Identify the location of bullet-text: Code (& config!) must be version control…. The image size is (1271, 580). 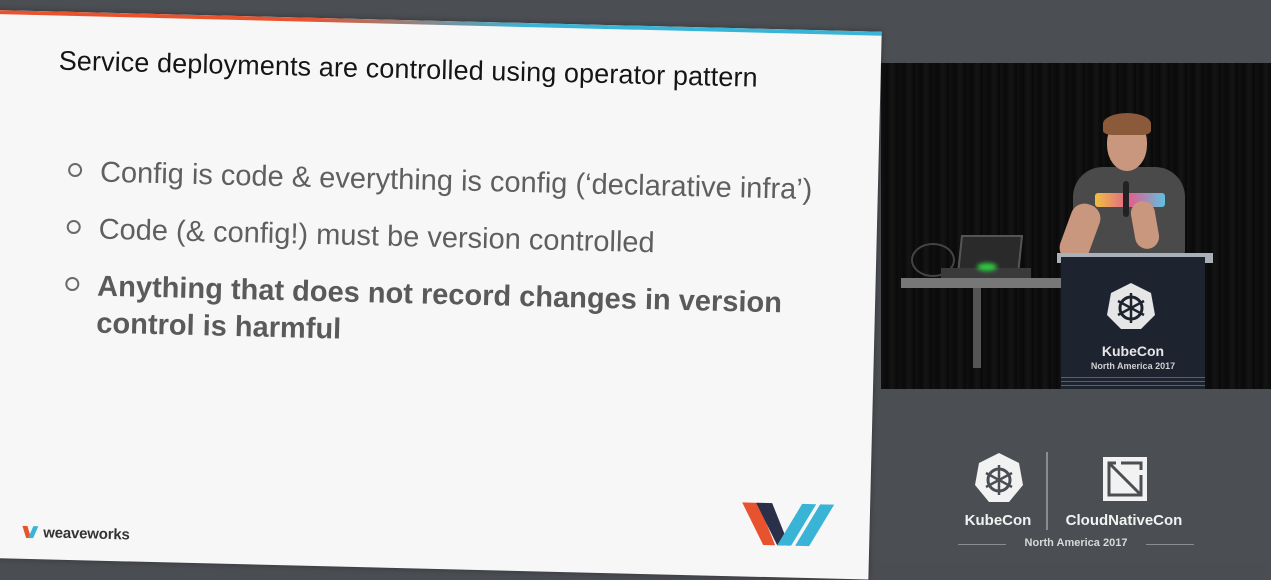
(376, 236).